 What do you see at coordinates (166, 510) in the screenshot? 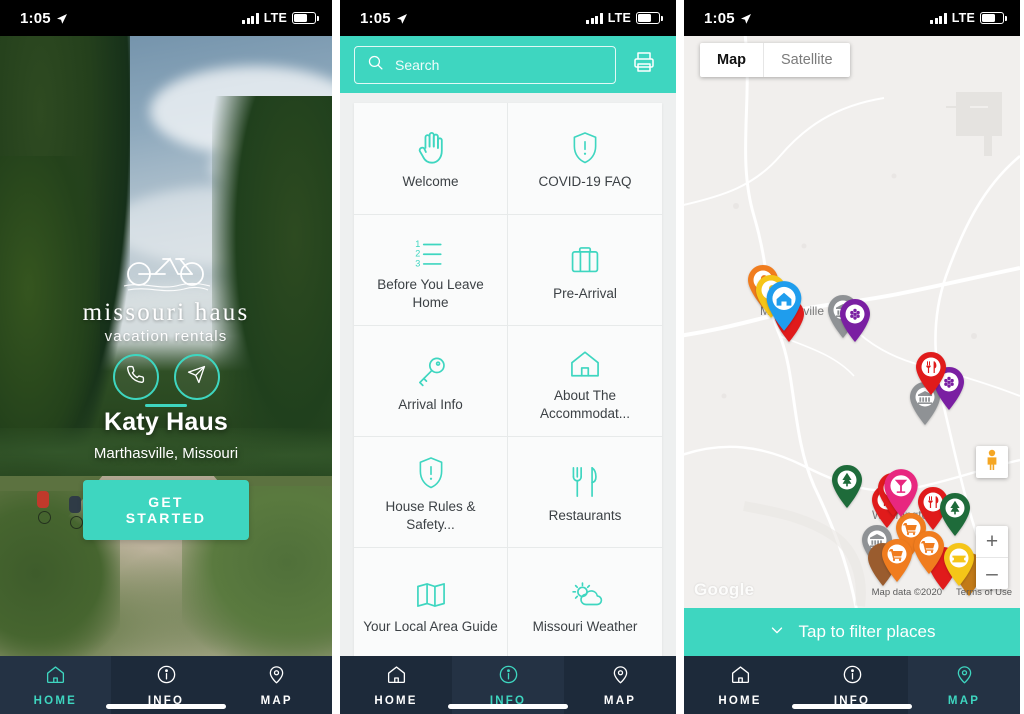
I see `get-started-button: GET STARTED` at bounding box center [166, 510].